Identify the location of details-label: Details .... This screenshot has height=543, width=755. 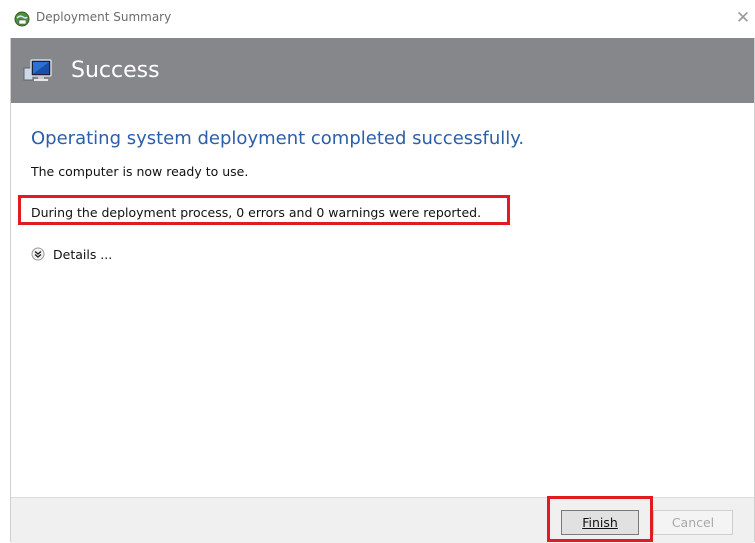
(83, 254).